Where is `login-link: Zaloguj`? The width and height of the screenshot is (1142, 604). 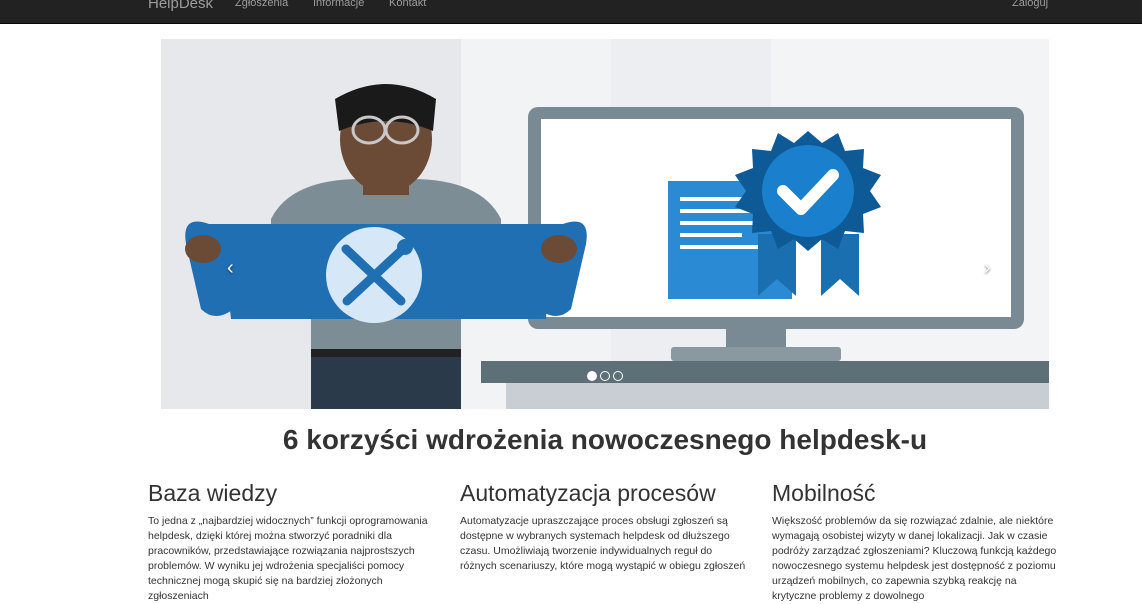 login-link: Zaloguj is located at coordinates (1030, 4).